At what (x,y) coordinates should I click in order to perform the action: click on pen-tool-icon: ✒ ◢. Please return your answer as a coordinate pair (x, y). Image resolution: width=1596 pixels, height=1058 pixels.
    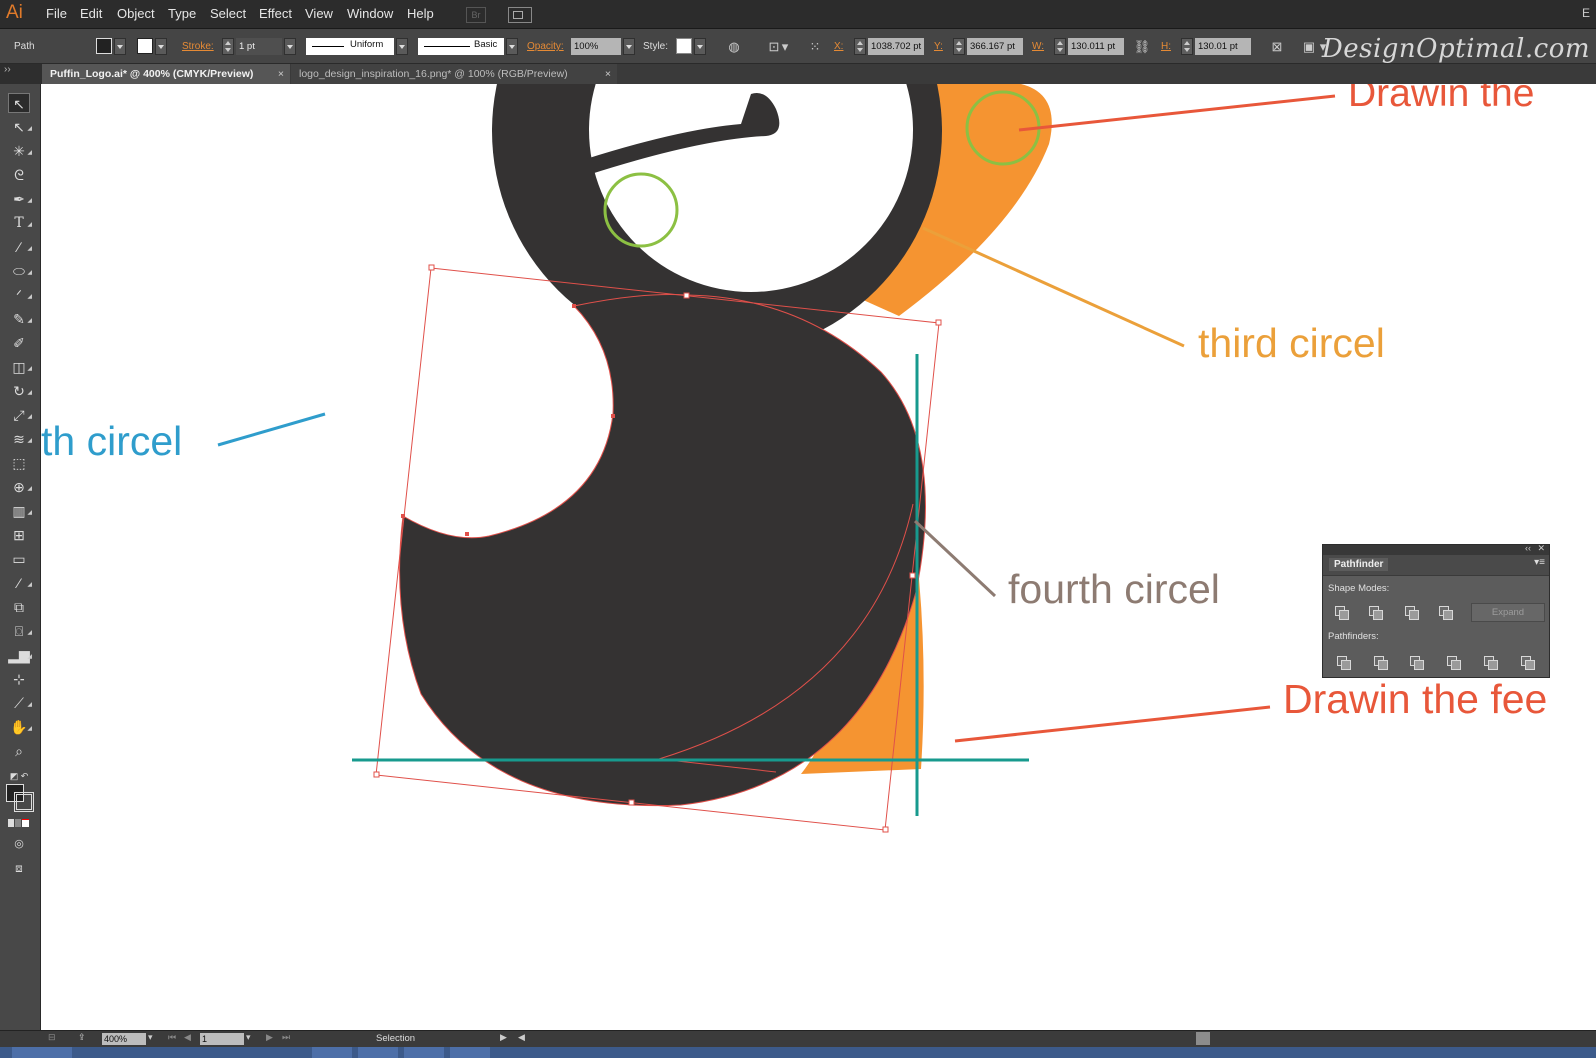
    Looking at the image, I should click on (20, 199).